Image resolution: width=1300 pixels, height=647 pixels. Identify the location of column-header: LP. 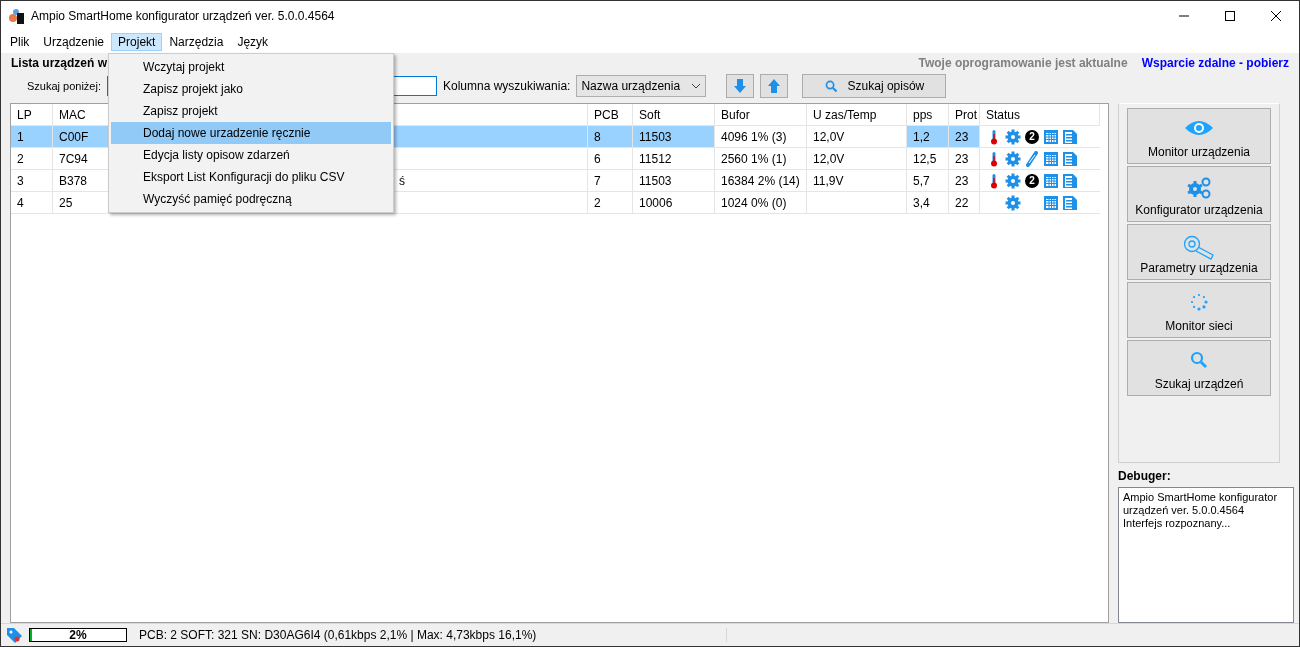
(32, 115).